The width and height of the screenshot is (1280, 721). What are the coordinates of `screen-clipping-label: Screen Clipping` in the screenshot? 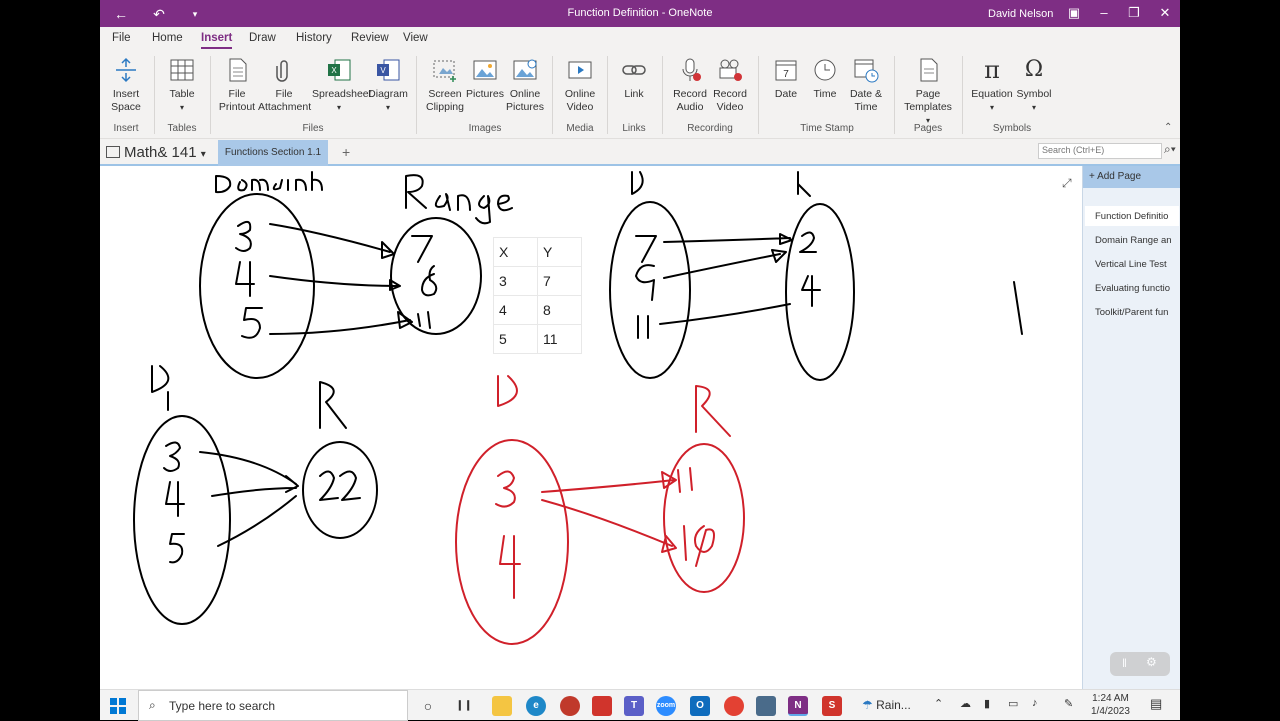 It's located at (445, 100).